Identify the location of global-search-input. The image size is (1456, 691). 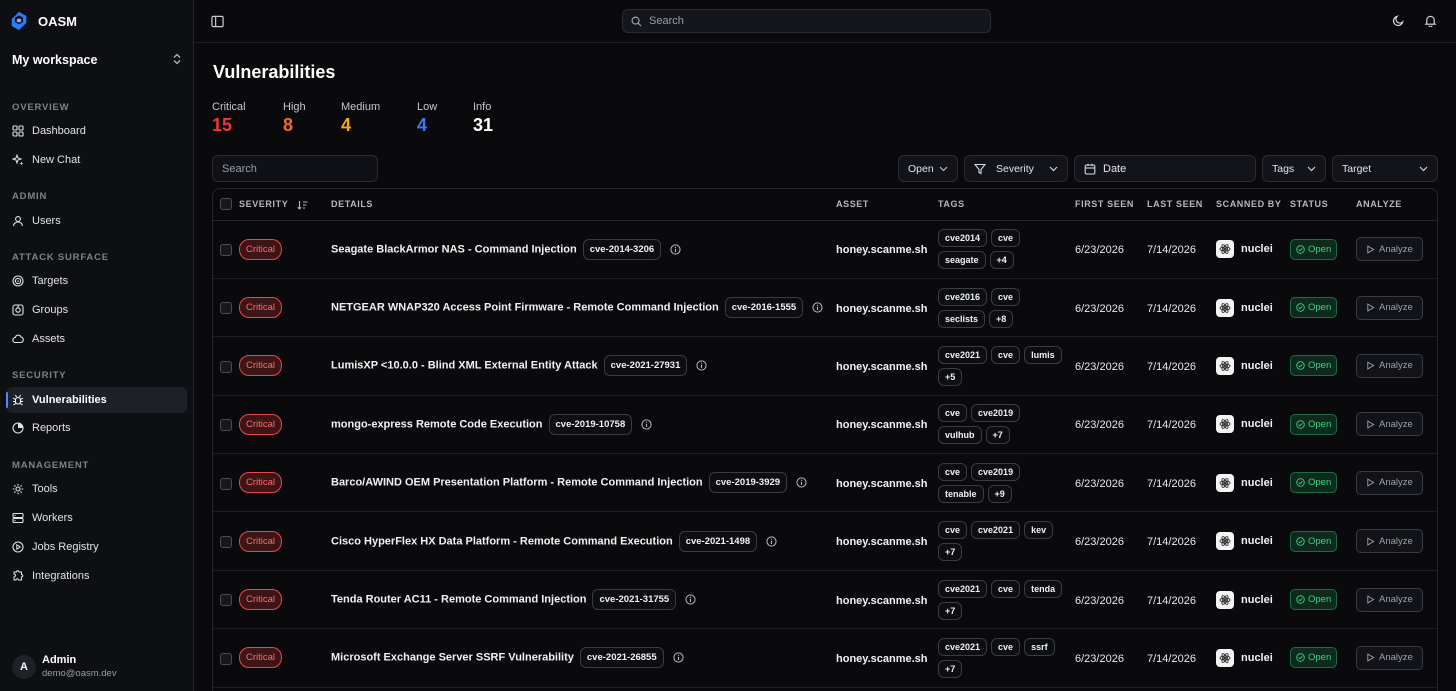
(809, 21).